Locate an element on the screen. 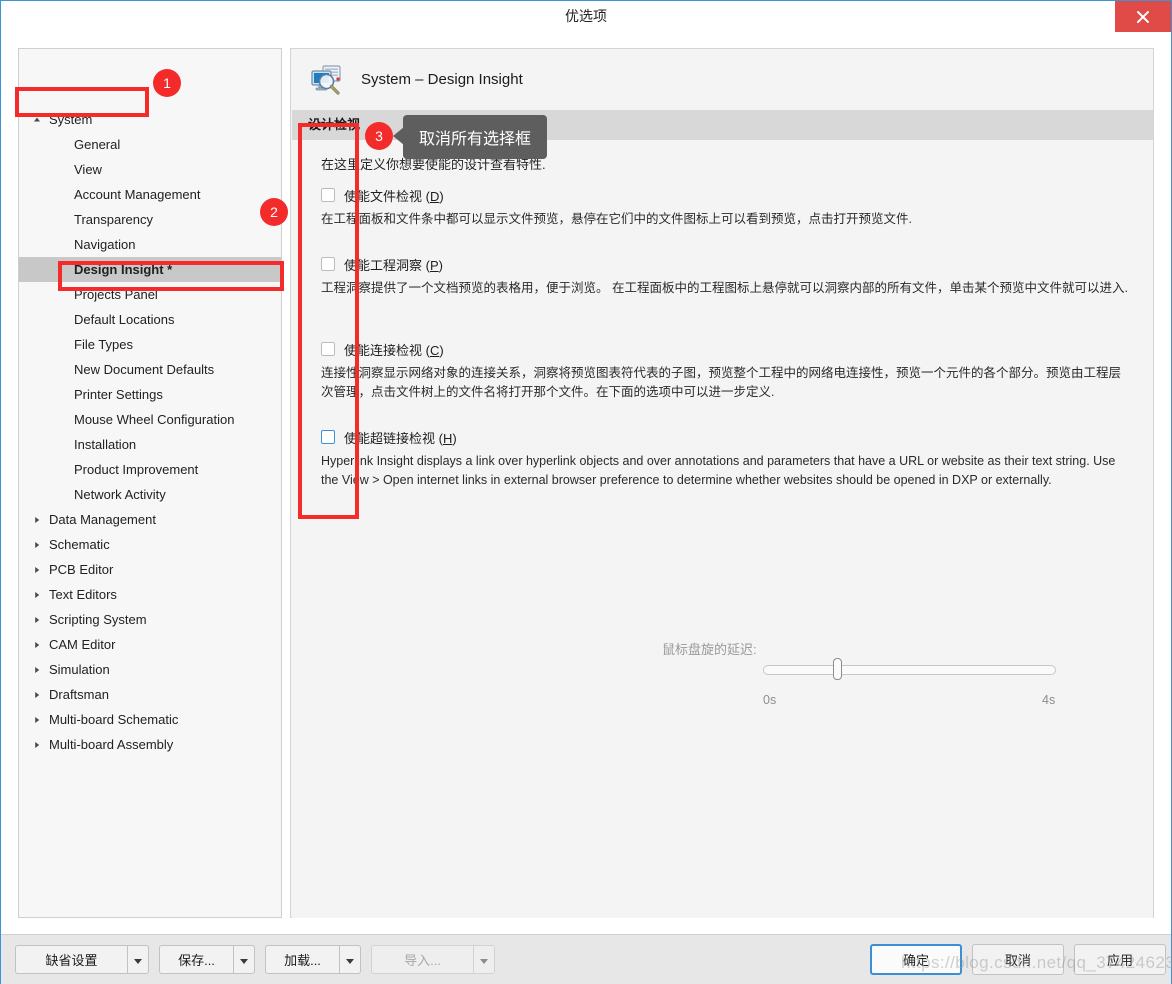 This screenshot has height=984, width=1172. option-label-text: 使能文件检视 is located at coordinates (383, 196).